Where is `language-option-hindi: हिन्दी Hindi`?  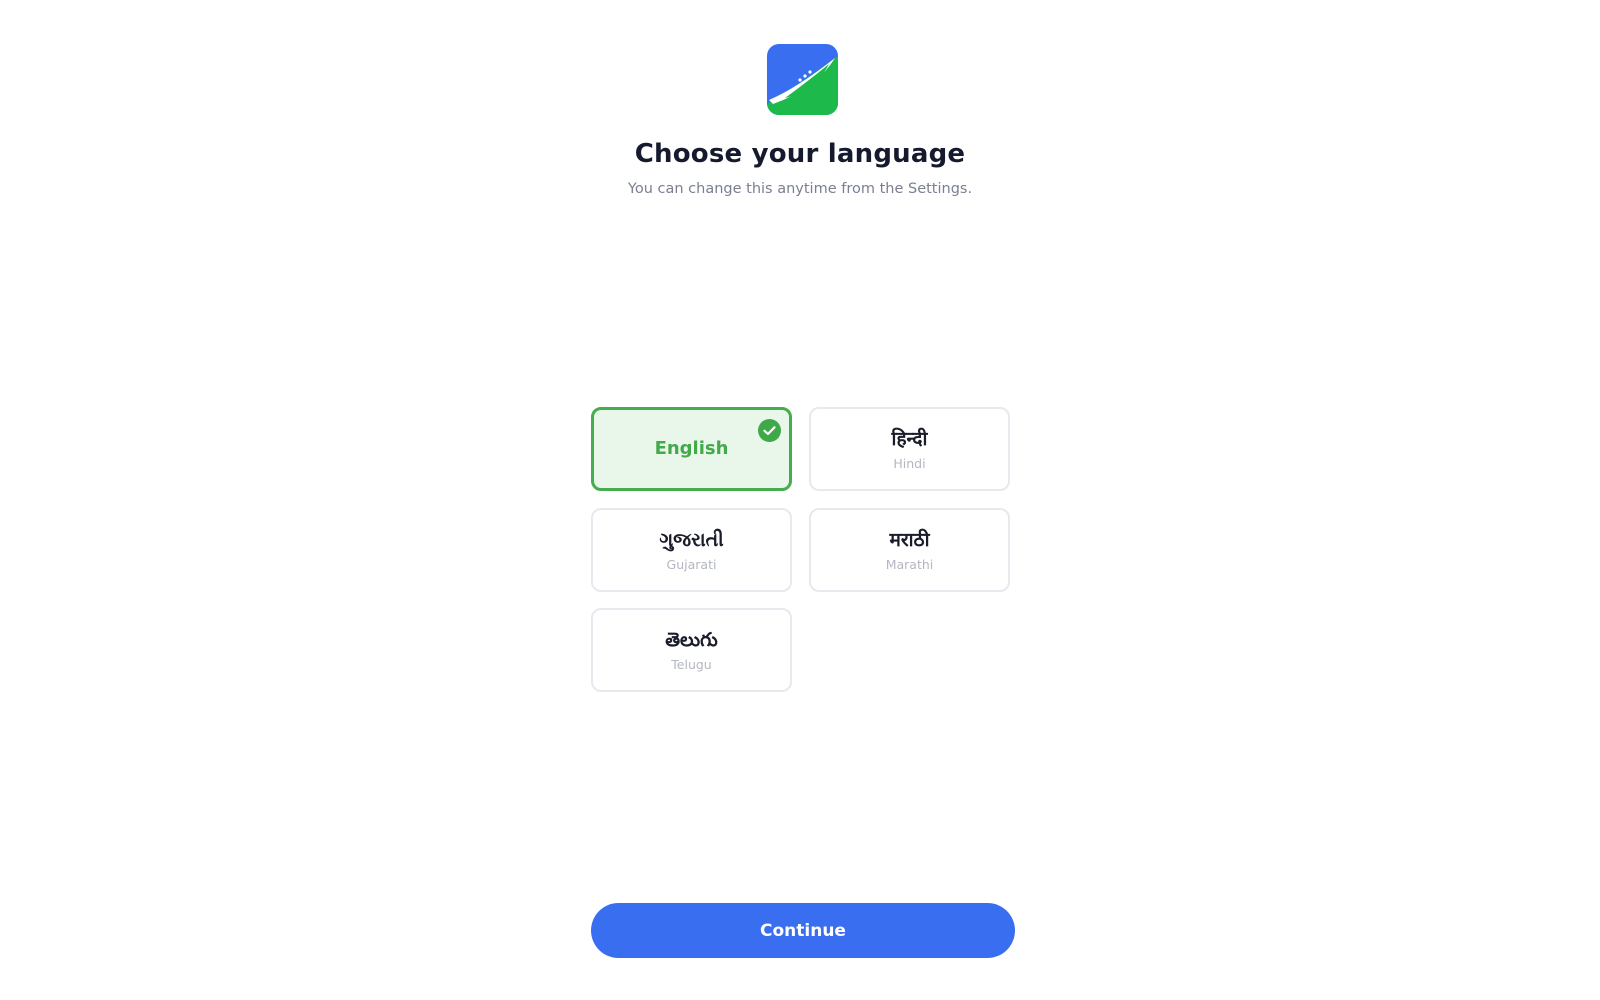
language-option-hindi: हिन्दी Hindi is located at coordinates (909, 449).